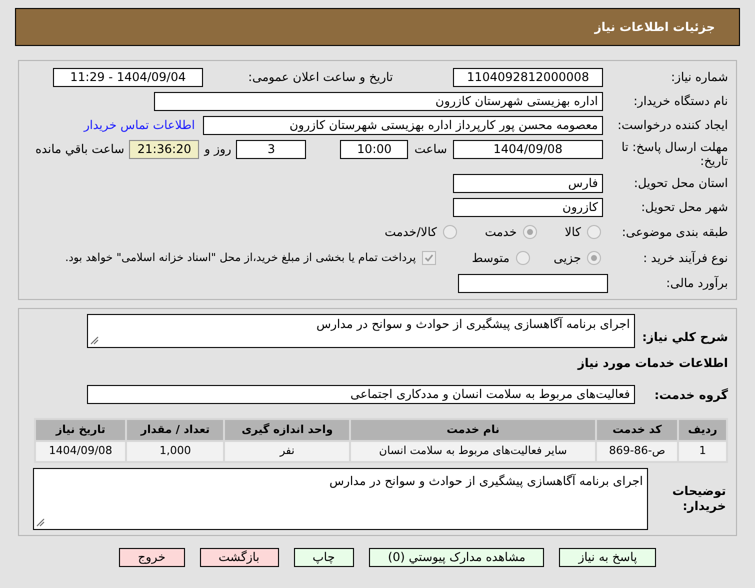 The width and height of the screenshot is (755, 588). What do you see at coordinates (151, 557) in the screenshot?
I see `action-button: خروج` at bounding box center [151, 557].